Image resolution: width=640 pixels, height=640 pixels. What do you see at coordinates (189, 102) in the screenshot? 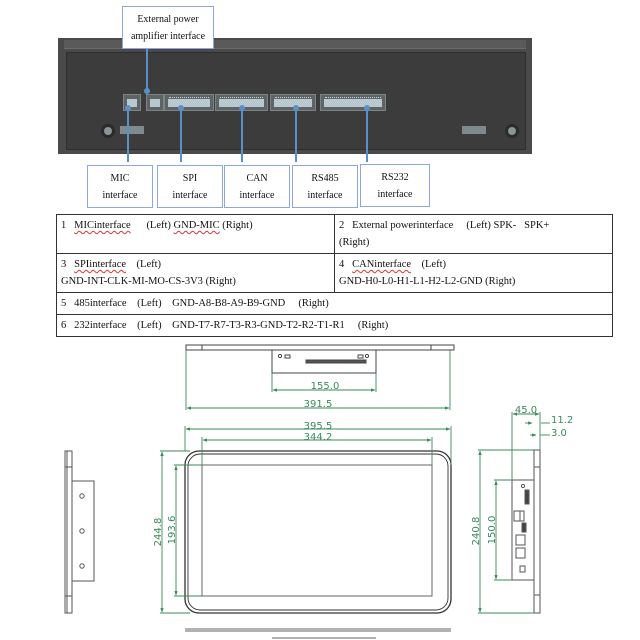
I see `spi-connector` at bounding box center [189, 102].